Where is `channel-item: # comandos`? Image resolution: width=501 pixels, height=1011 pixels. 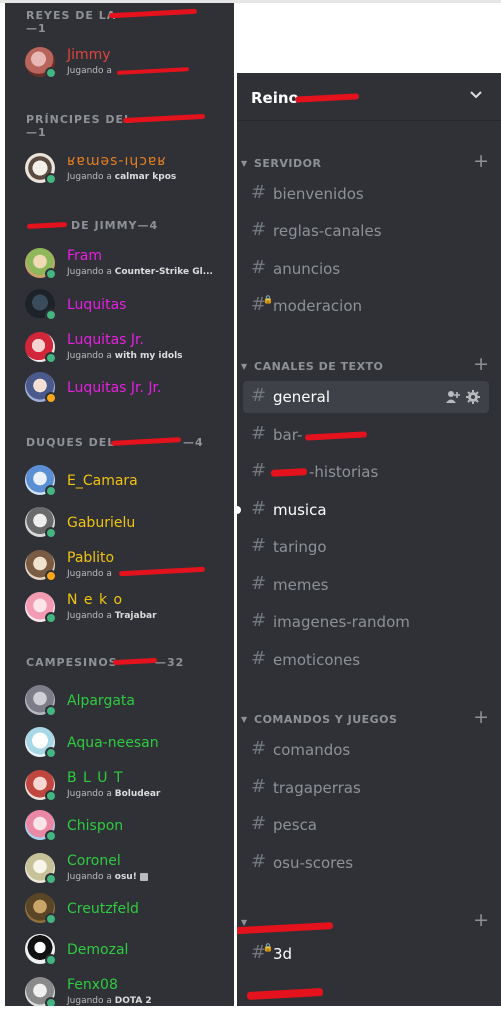
channel-item: # comandos is located at coordinates (366, 750).